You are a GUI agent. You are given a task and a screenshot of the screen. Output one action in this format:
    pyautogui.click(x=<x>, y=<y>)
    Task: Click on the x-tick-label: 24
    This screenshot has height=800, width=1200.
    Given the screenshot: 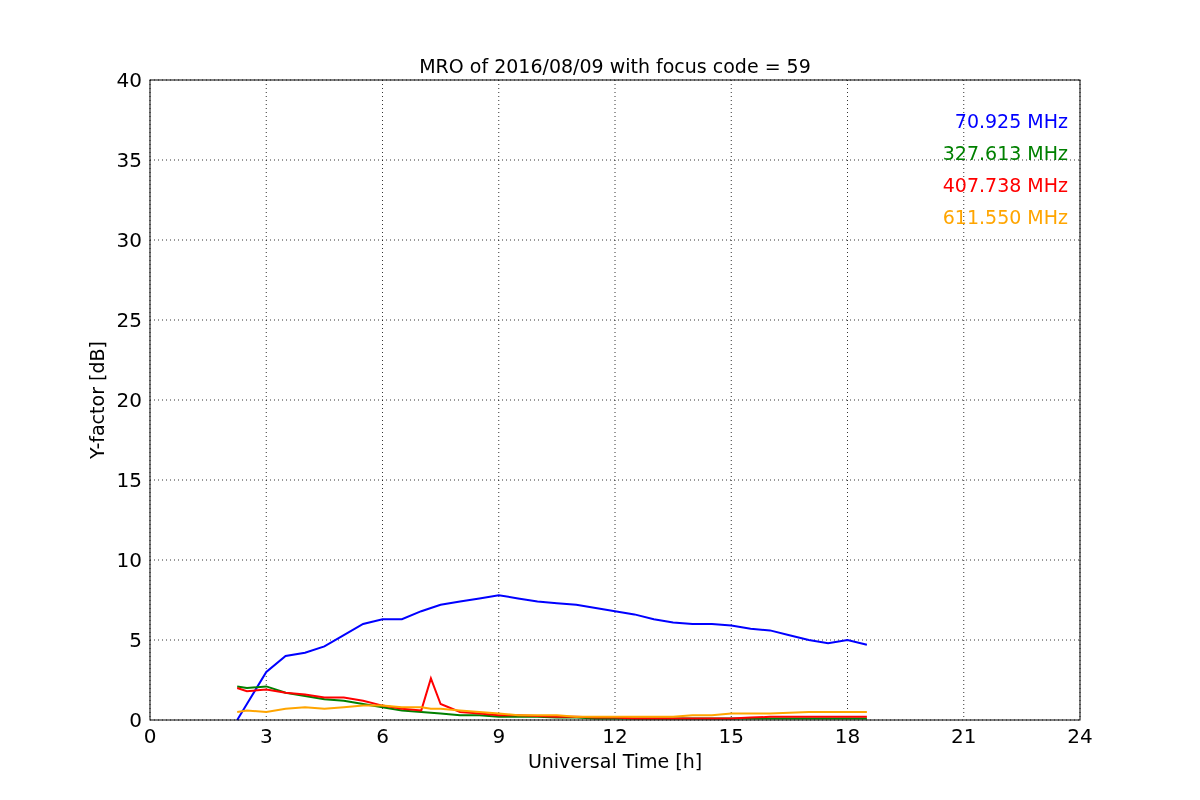 What is the action you would take?
    pyautogui.click(x=1080, y=736)
    